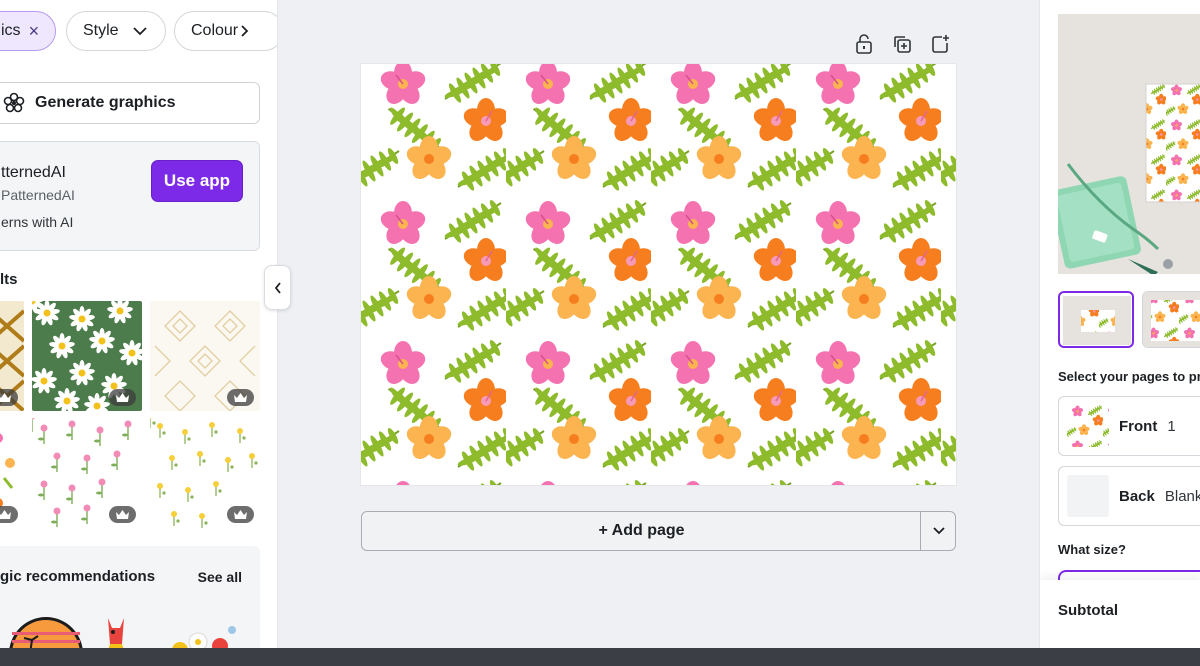 This screenshot has height=666, width=1200. Describe the element at coordinates (1171, 319) in the screenshot. I see `mockup-view-thumbnail` at that location.